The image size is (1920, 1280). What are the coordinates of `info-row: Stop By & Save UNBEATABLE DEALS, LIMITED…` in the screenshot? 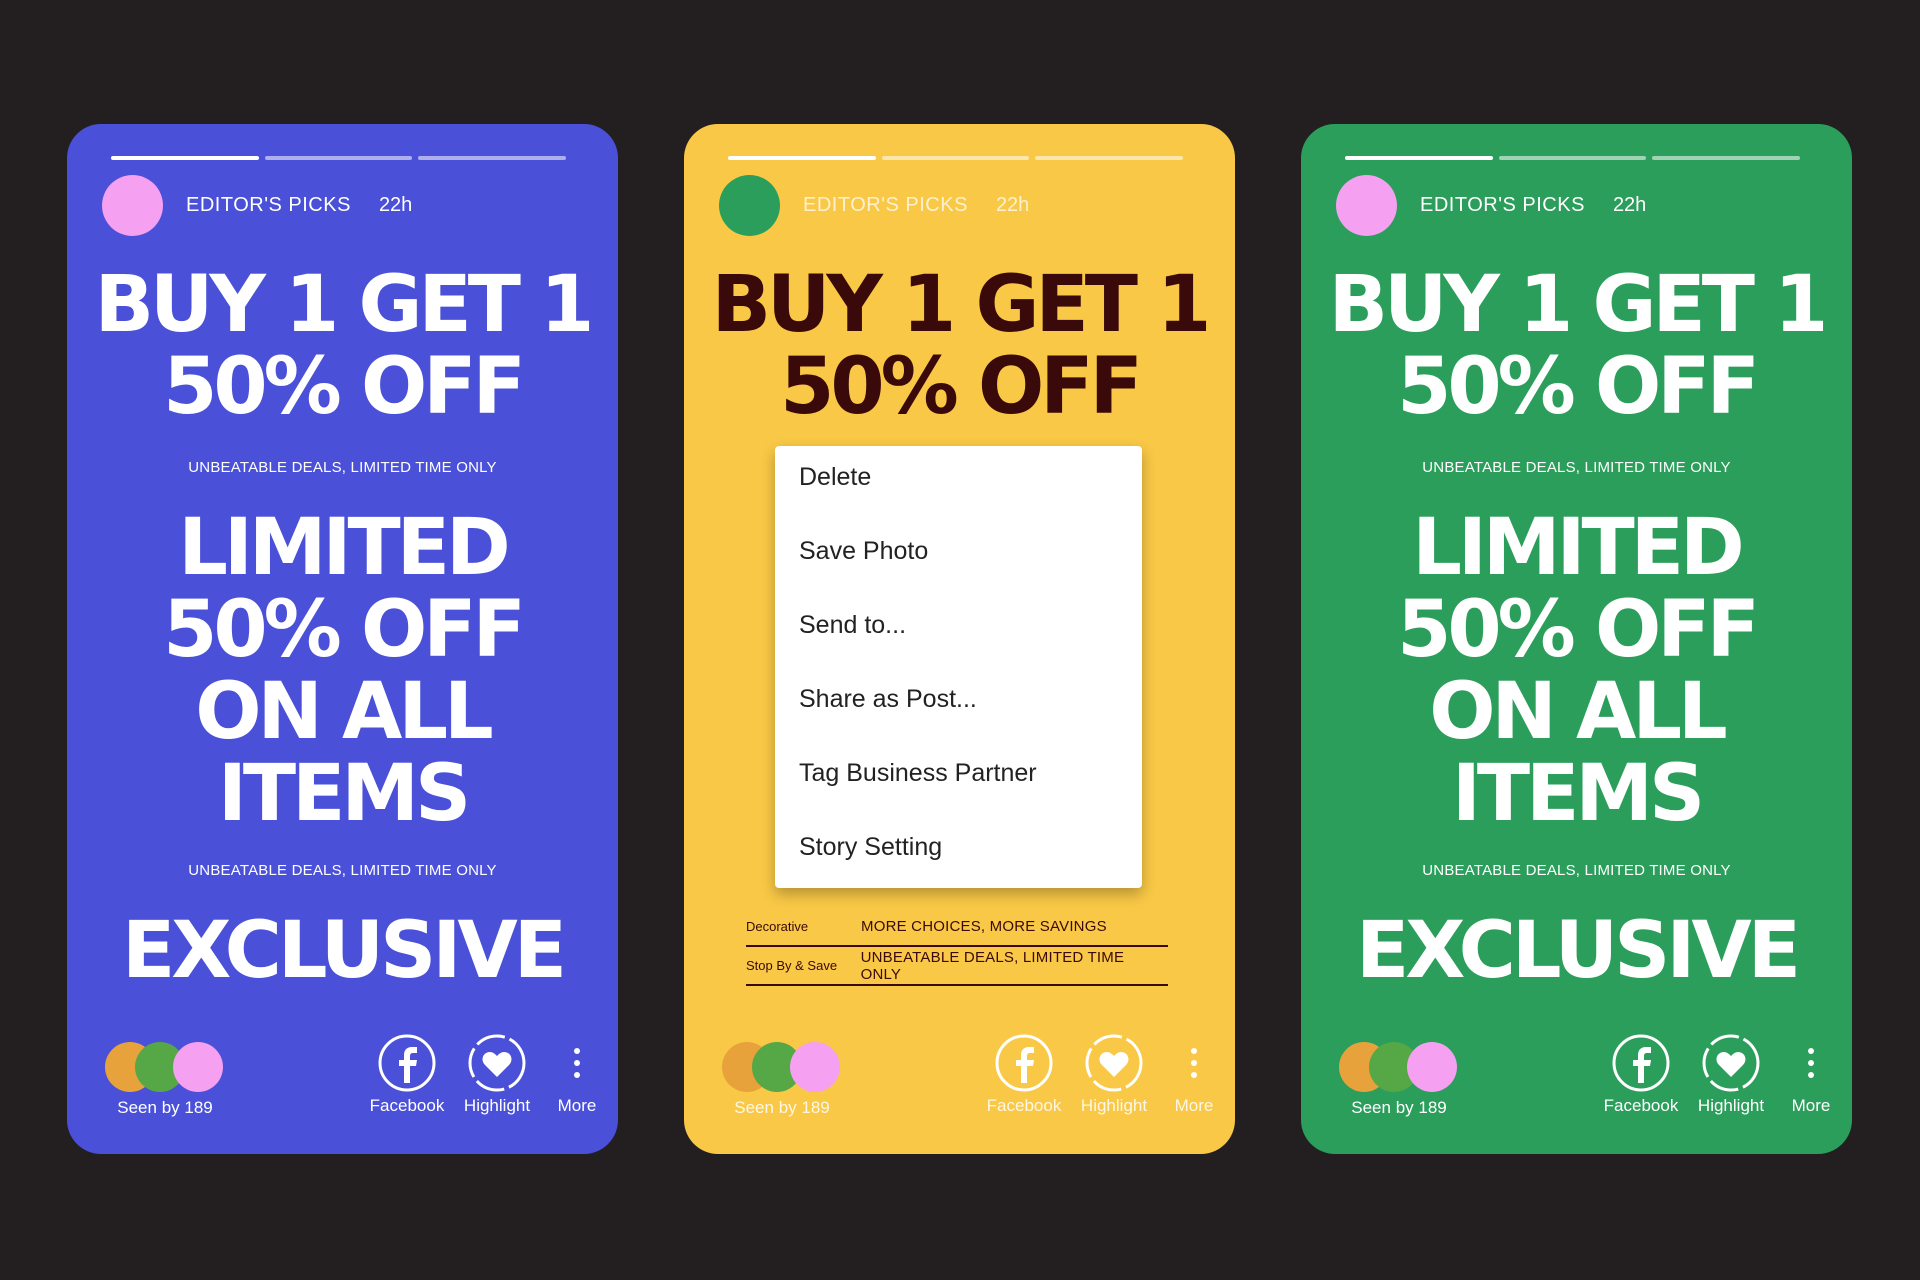 It's located at (957, 966).